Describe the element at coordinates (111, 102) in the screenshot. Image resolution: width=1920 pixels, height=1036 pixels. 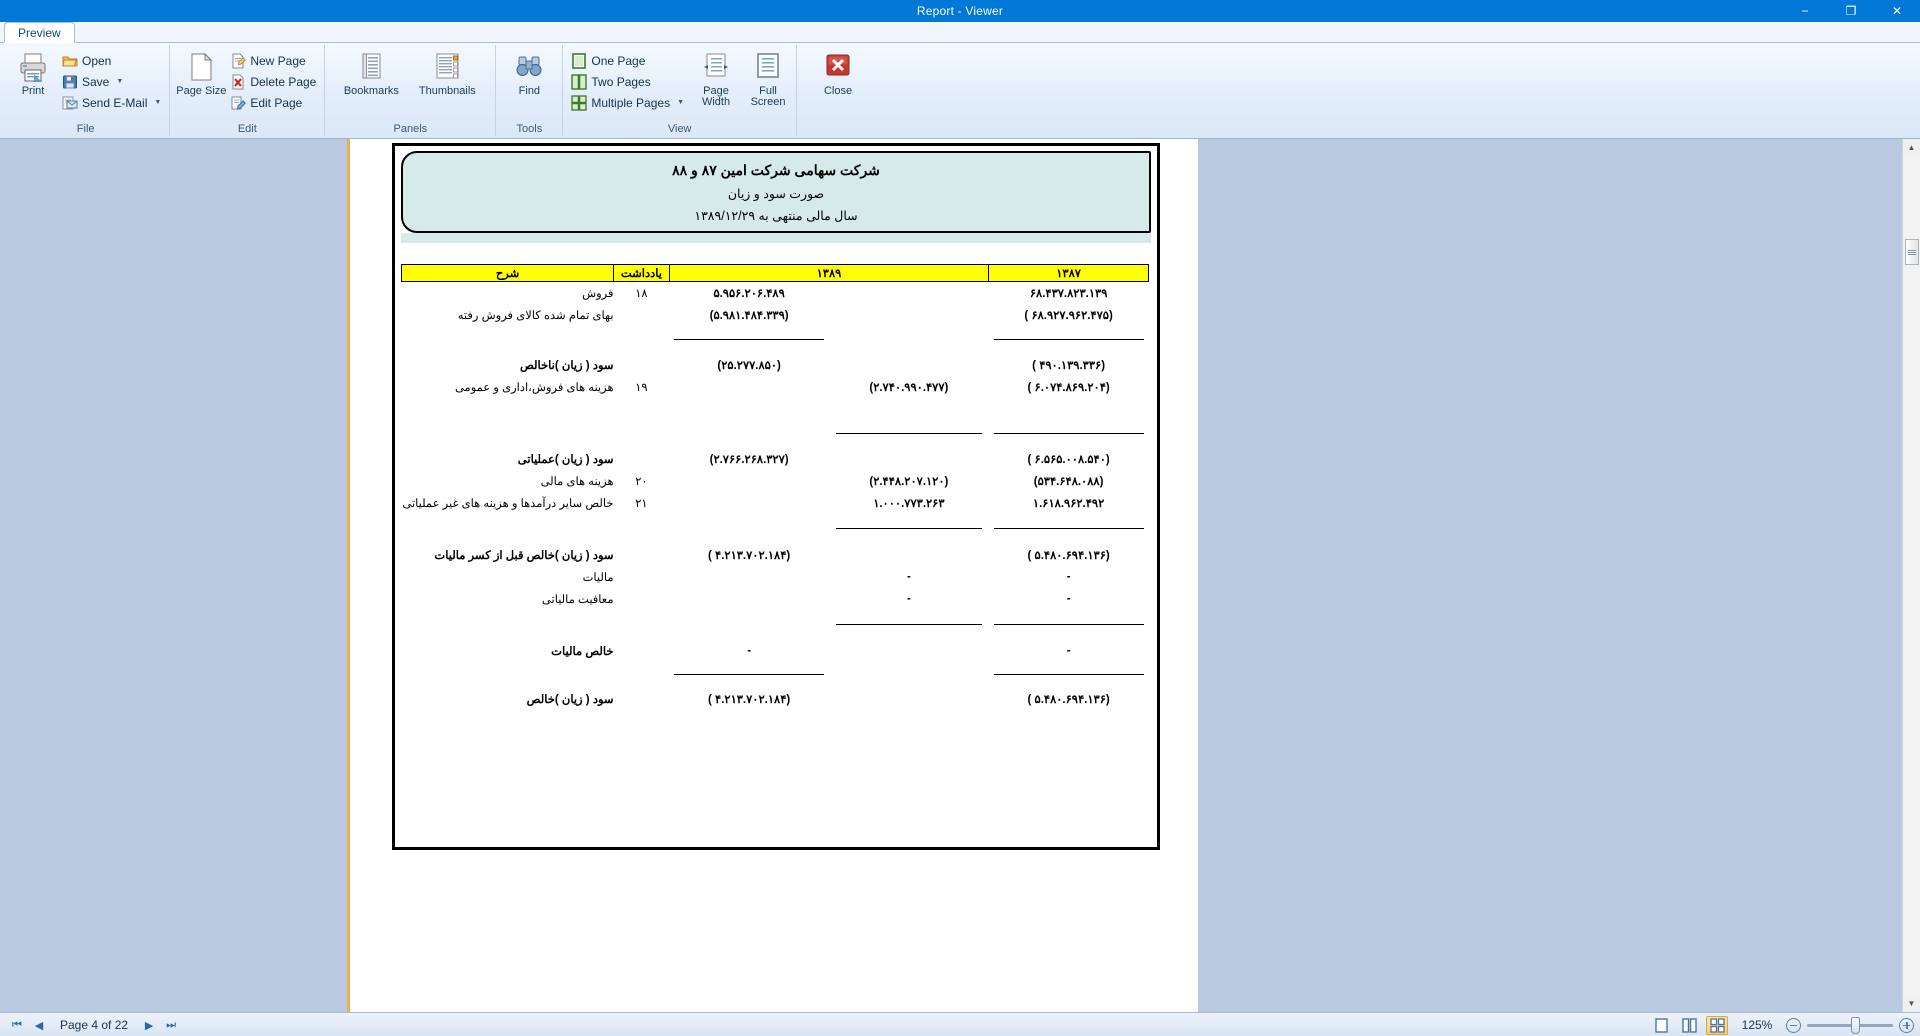
I see `send-email-button: Send E-Mail ▼` at that location.